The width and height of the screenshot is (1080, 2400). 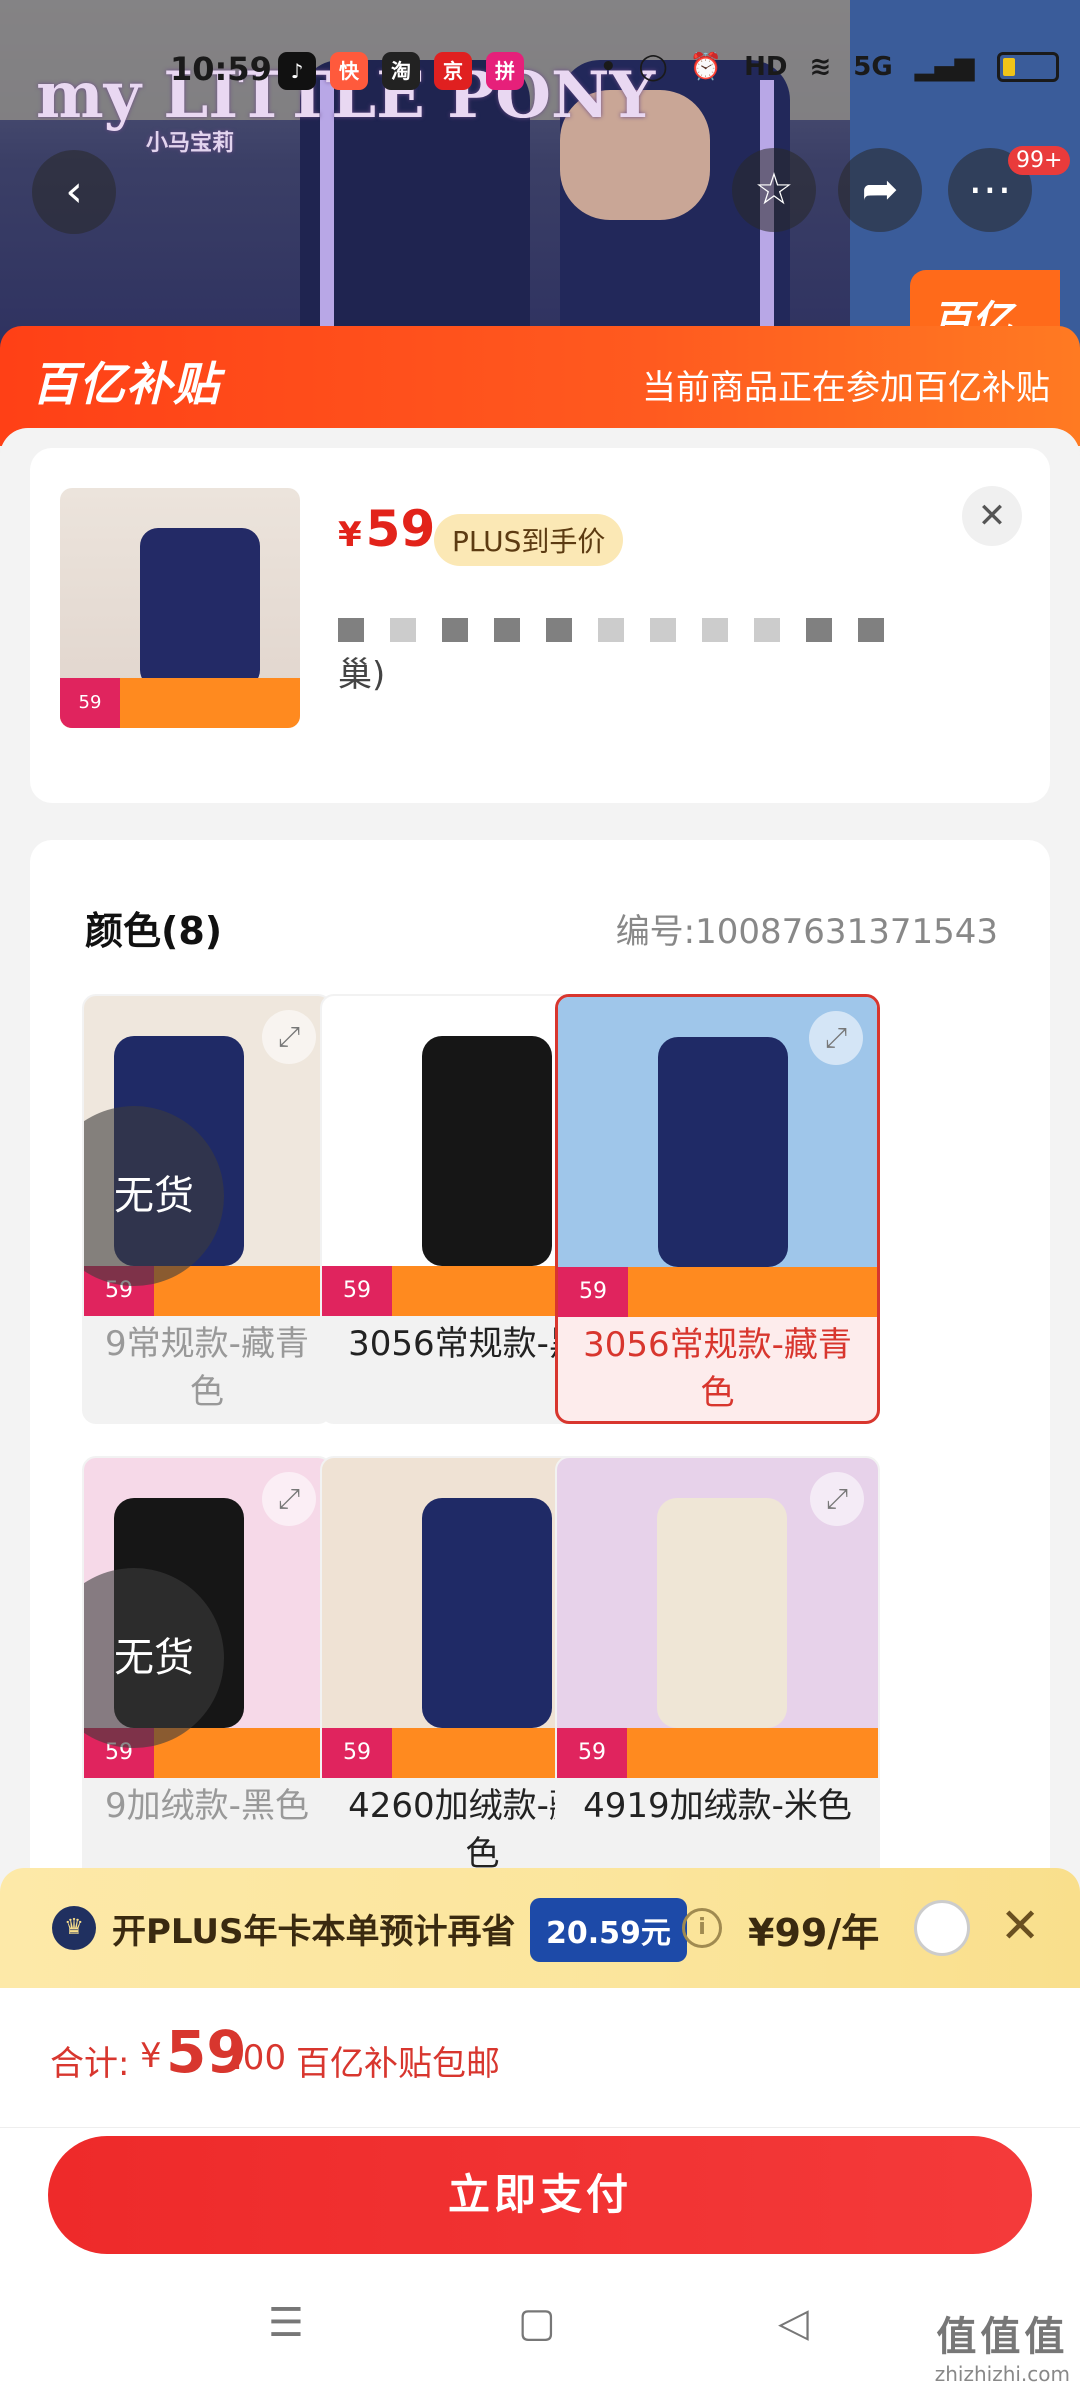 I want to click on kuaishou-icon: 快, so click(x=349, y=71).